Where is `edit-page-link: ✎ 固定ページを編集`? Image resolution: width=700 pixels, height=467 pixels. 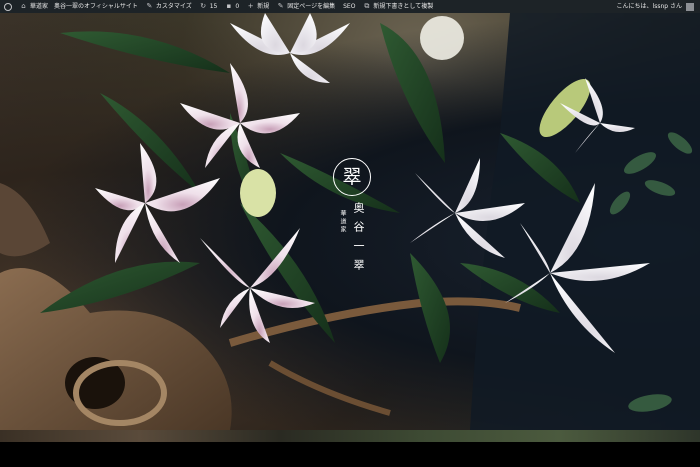 edit-page-link: ✎ 固定ページを編集 is located at coordinates (306, 6).